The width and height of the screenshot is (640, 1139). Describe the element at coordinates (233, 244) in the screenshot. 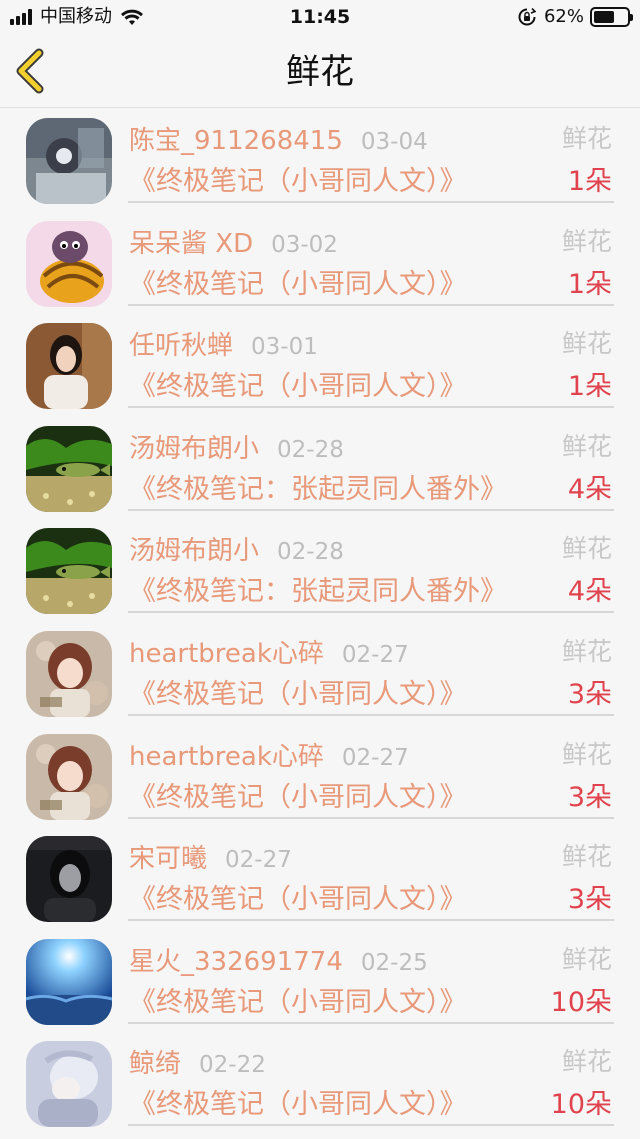

I see `username: 呆呆酱 XD 03-02` at that location.